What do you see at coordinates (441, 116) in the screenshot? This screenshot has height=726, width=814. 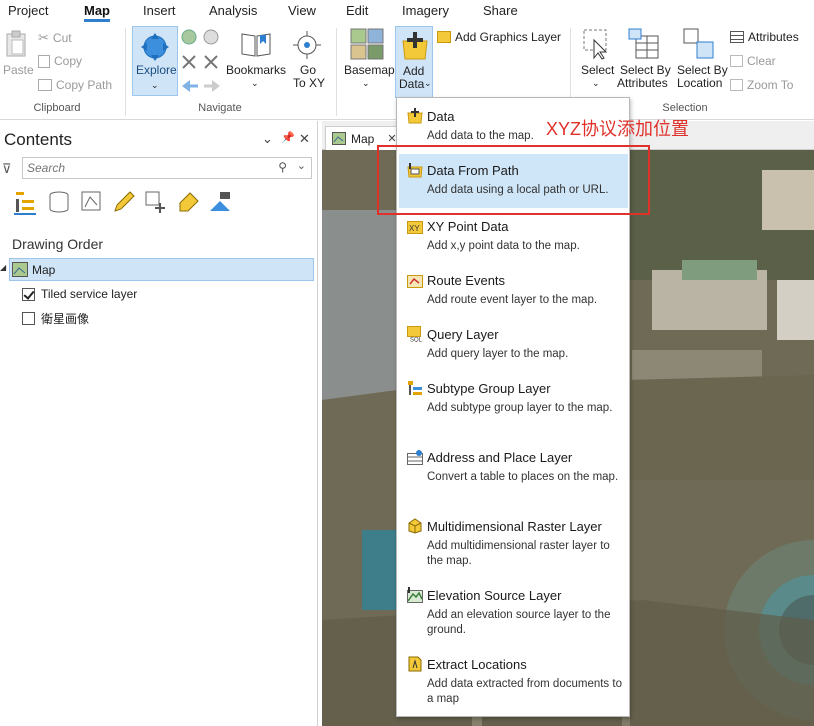 I see `menu-item-title: Data` at bounding box center [441, 116].